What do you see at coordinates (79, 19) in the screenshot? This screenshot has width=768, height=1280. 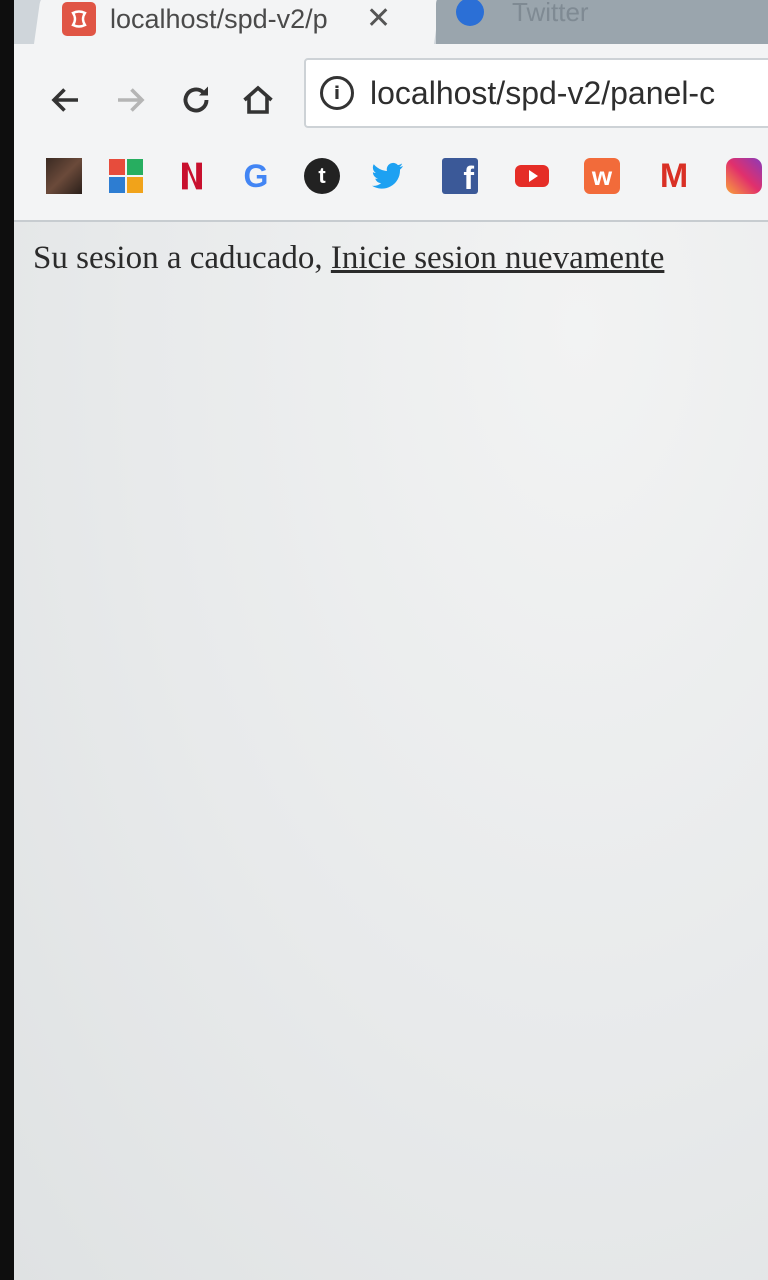 I see `xampp-favicon-icon` at bounding box center [79, 19].